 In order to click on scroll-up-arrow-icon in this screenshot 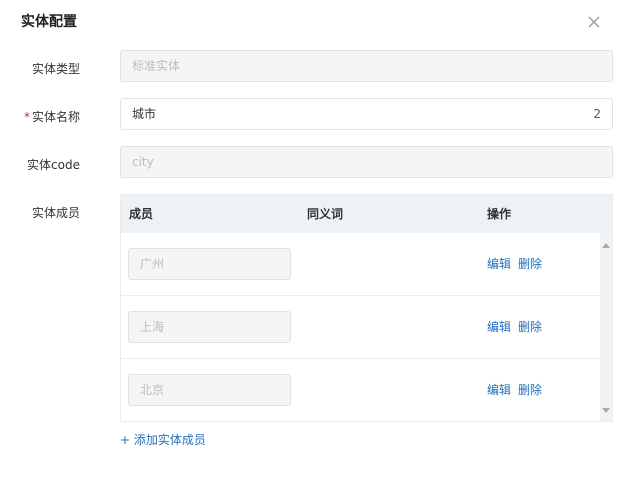, I will do `click(606, 245)`.